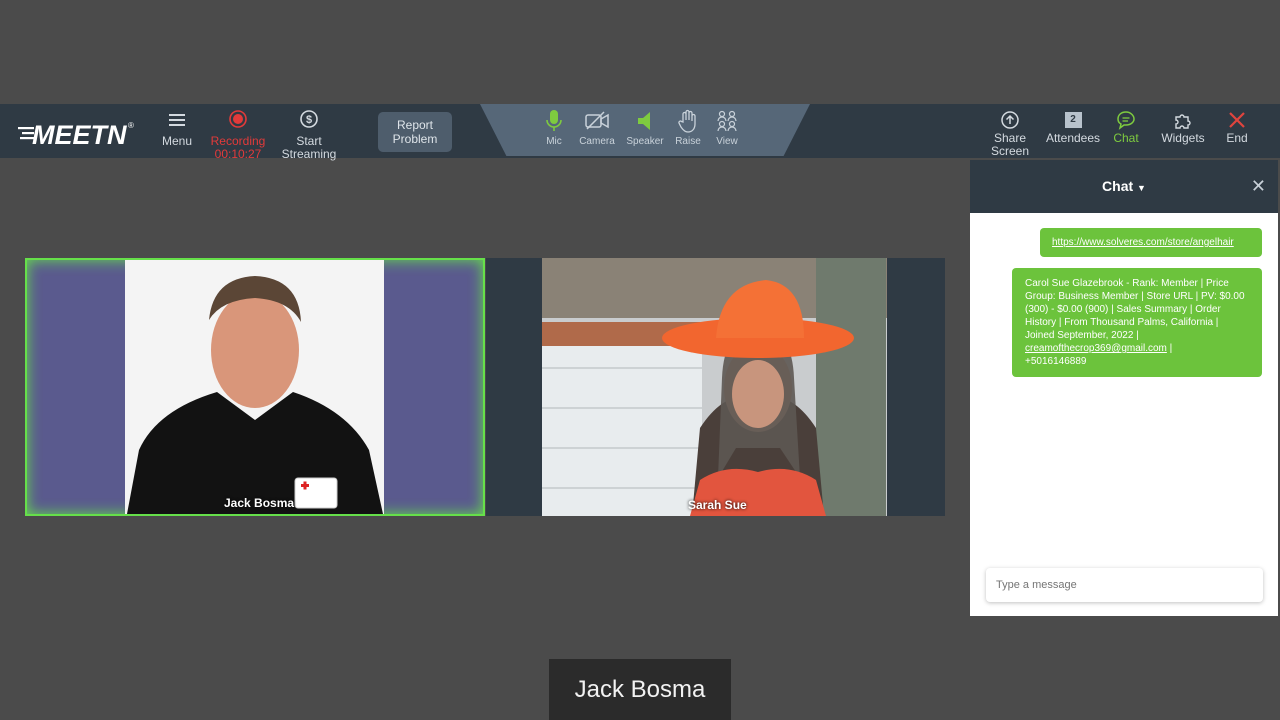  Describe the element at coordinates (717, 505) in the screenshot. I see `participant-name: Sarah Sue` at that location.